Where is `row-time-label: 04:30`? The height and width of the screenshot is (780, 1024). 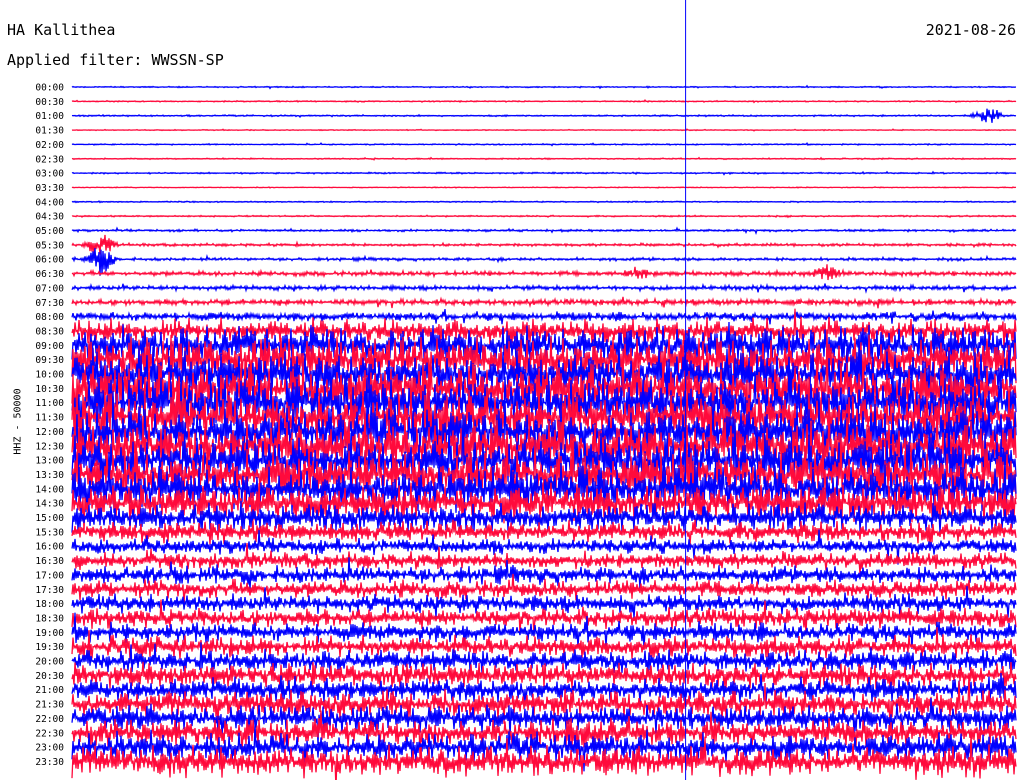 row-time-label: 04:30 is located at coordinates (49, 217).